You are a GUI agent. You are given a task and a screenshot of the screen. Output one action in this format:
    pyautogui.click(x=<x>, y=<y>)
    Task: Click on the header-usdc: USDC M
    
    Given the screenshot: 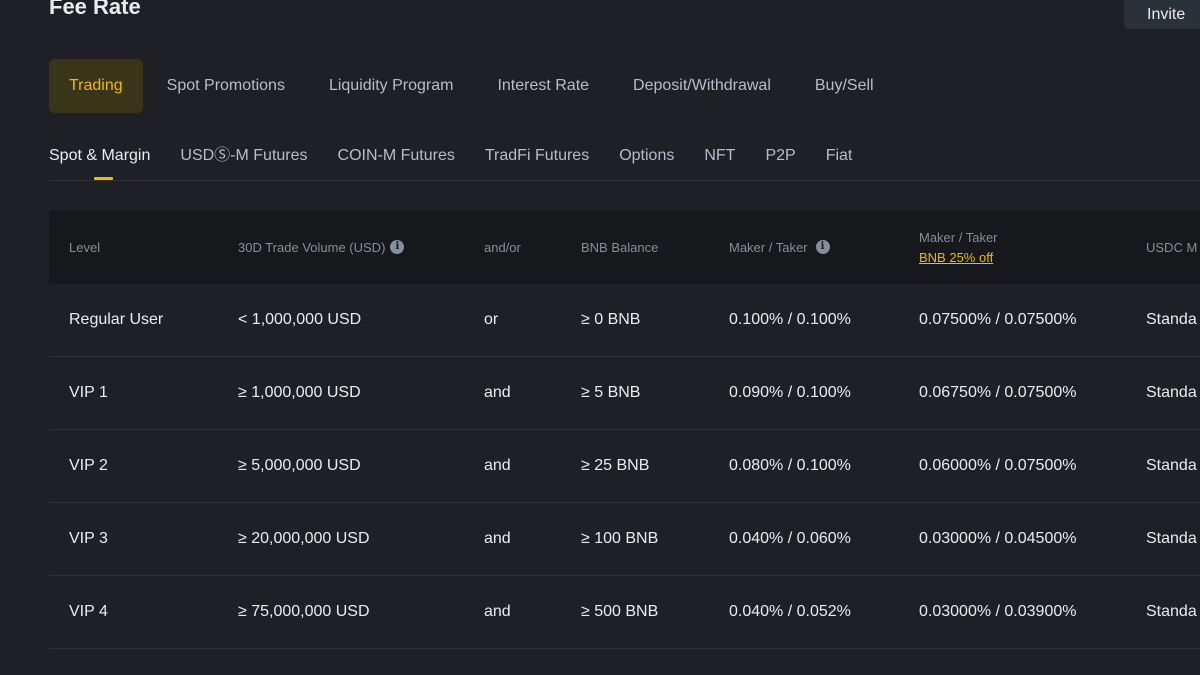 What is the action you would take?
    pyautogui.click(x=1172, y=247)
    